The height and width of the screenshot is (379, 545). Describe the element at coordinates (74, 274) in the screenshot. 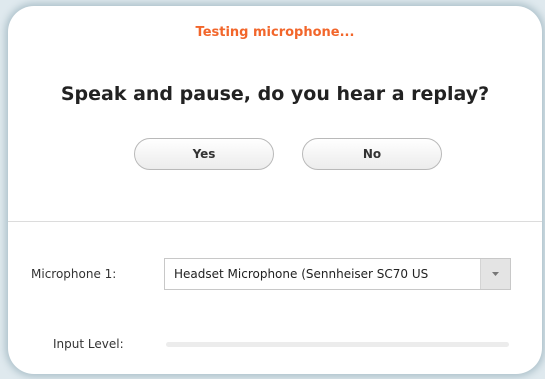

I see `microphone-label: Microphone 1:` at that location.